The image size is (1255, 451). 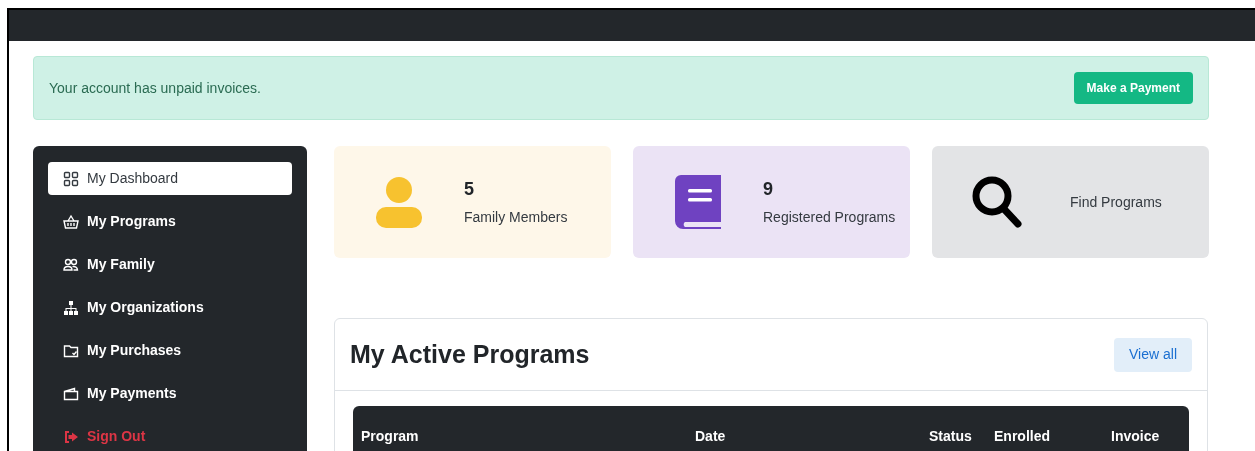 I want to click on column-header: Date, so click(x=710, y=435).